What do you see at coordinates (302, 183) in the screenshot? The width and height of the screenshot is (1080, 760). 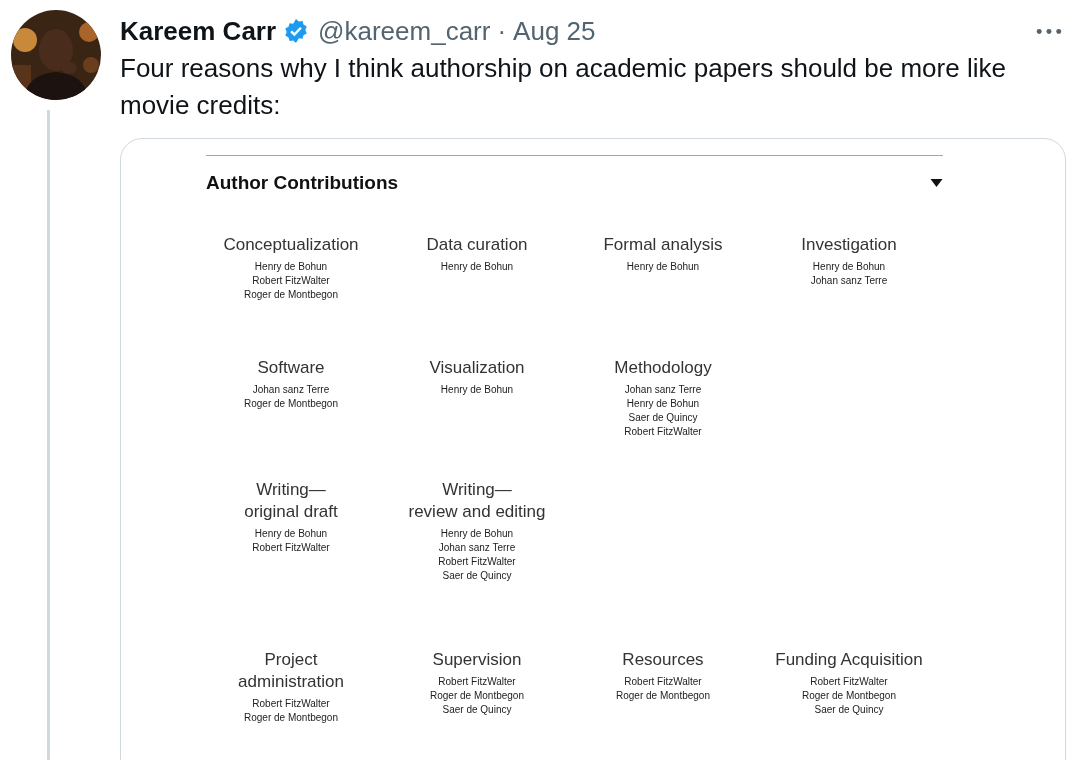 I see `section-heading: Author Contributions` at bounding box center [302, 183].